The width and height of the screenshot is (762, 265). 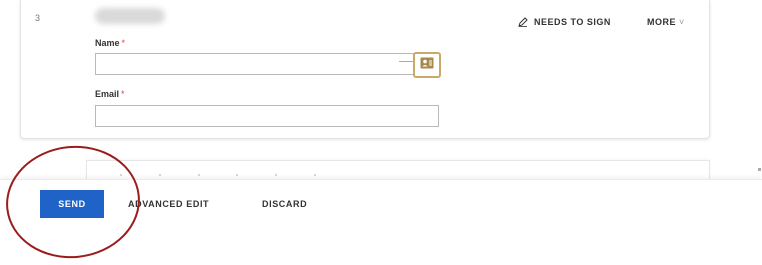 What do you see at coordinates (130, 16) in the screenshot?
I see `recipient-name-redacted` at bounding box center [130, 16].